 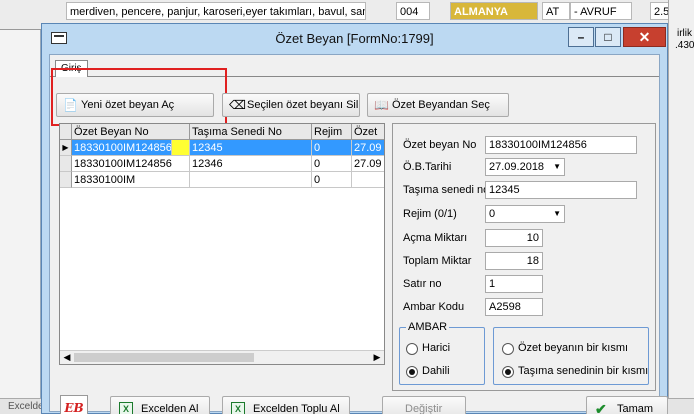 I want to click on dahili-radio: Dahili, so click(x=428, y=371).